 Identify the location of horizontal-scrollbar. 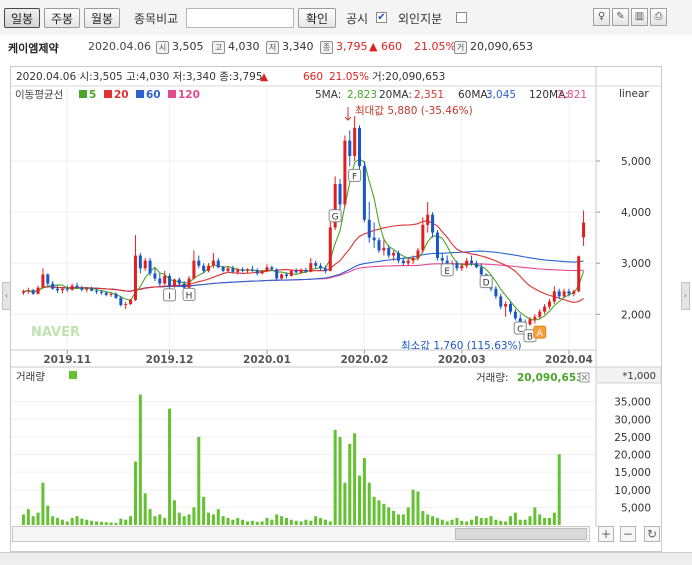
(301, 534).